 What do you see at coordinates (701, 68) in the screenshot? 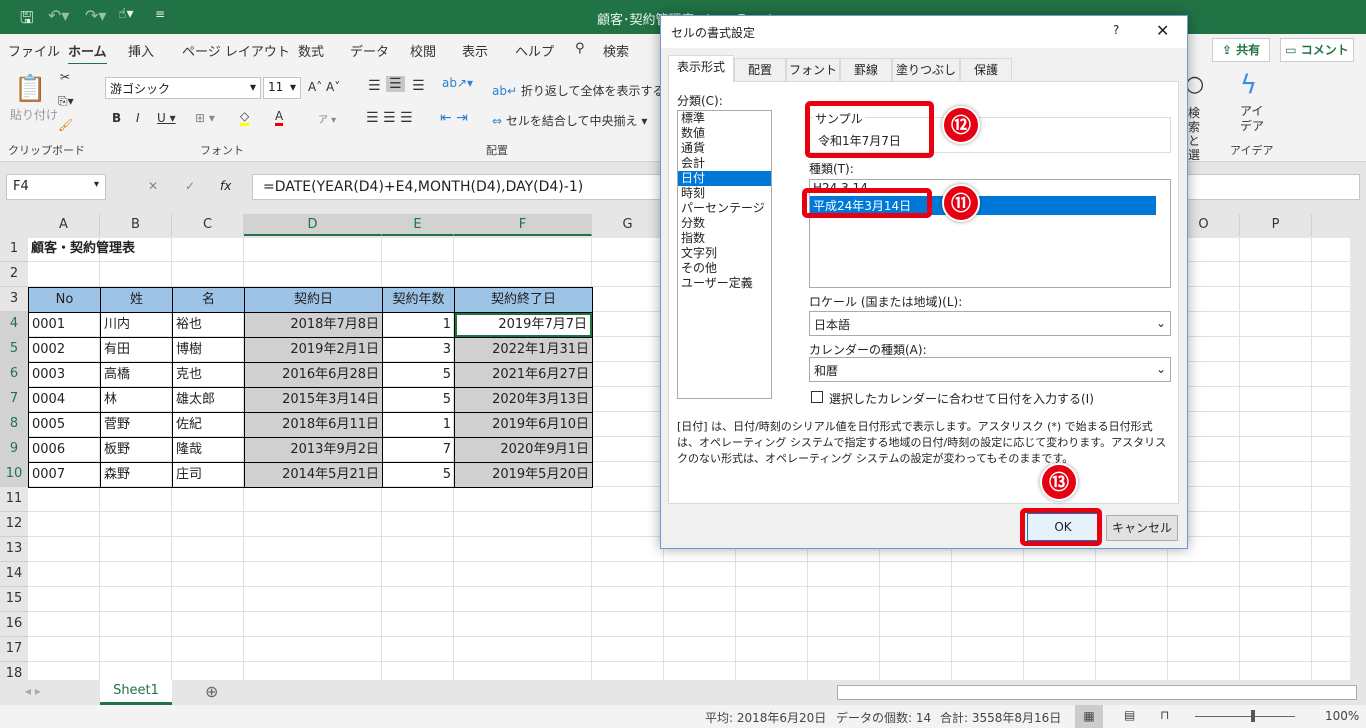
I see `tab-number: 表示形式` at bounding box center [701, 68].